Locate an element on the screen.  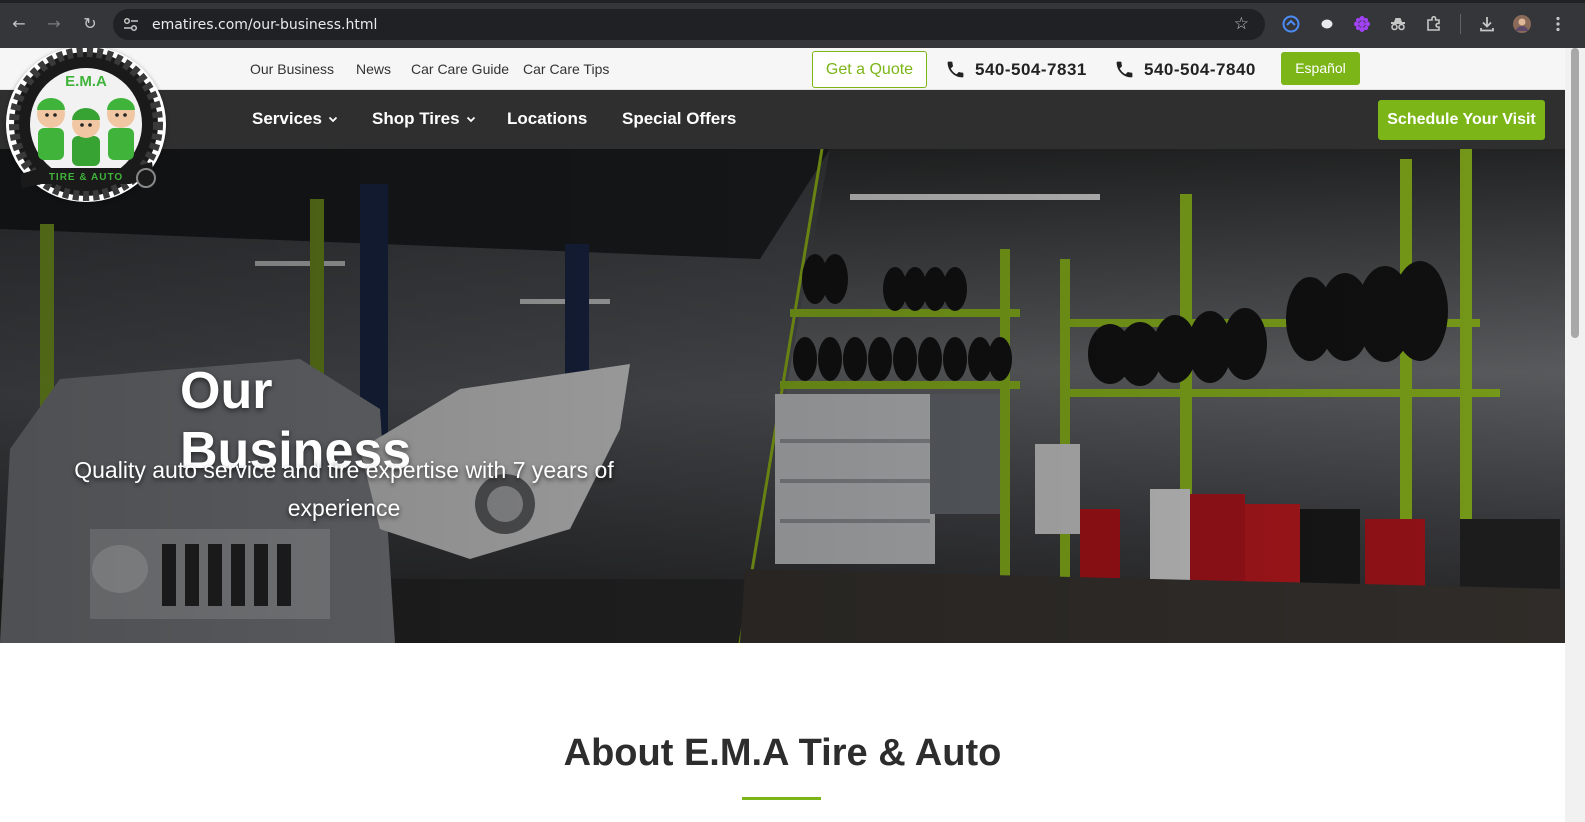
link-car-care-guide: Car Care Guide is located at coordinates (460, 69).